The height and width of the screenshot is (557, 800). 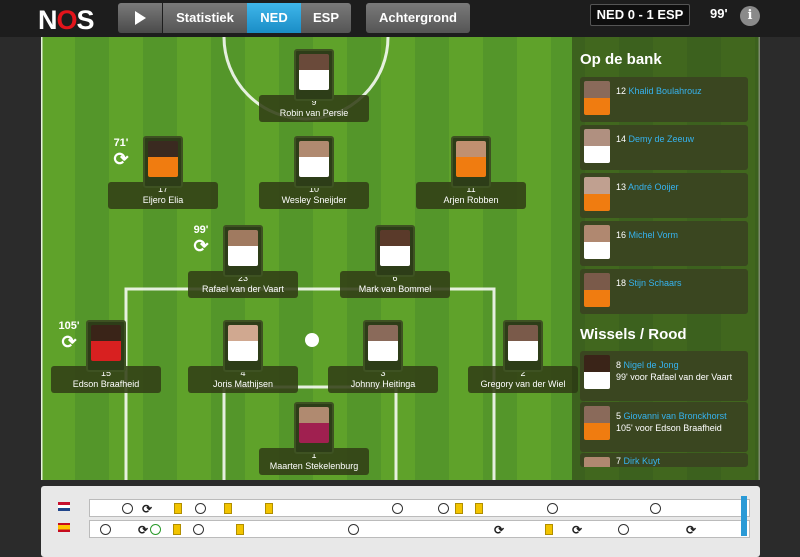 I want to click on player-name: Arjen Robben, so click(x=471, y=200).